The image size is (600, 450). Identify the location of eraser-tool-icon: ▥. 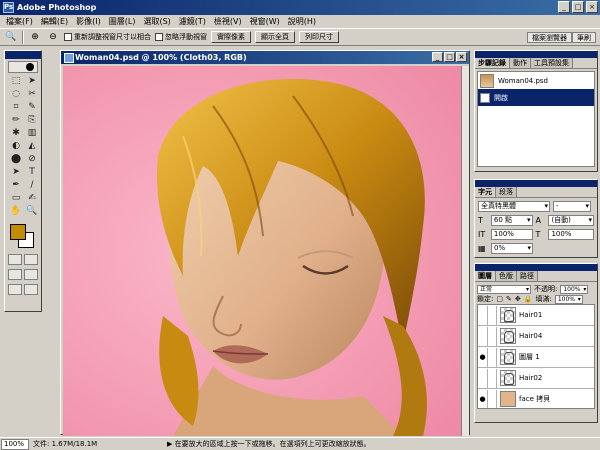
(32, 133).